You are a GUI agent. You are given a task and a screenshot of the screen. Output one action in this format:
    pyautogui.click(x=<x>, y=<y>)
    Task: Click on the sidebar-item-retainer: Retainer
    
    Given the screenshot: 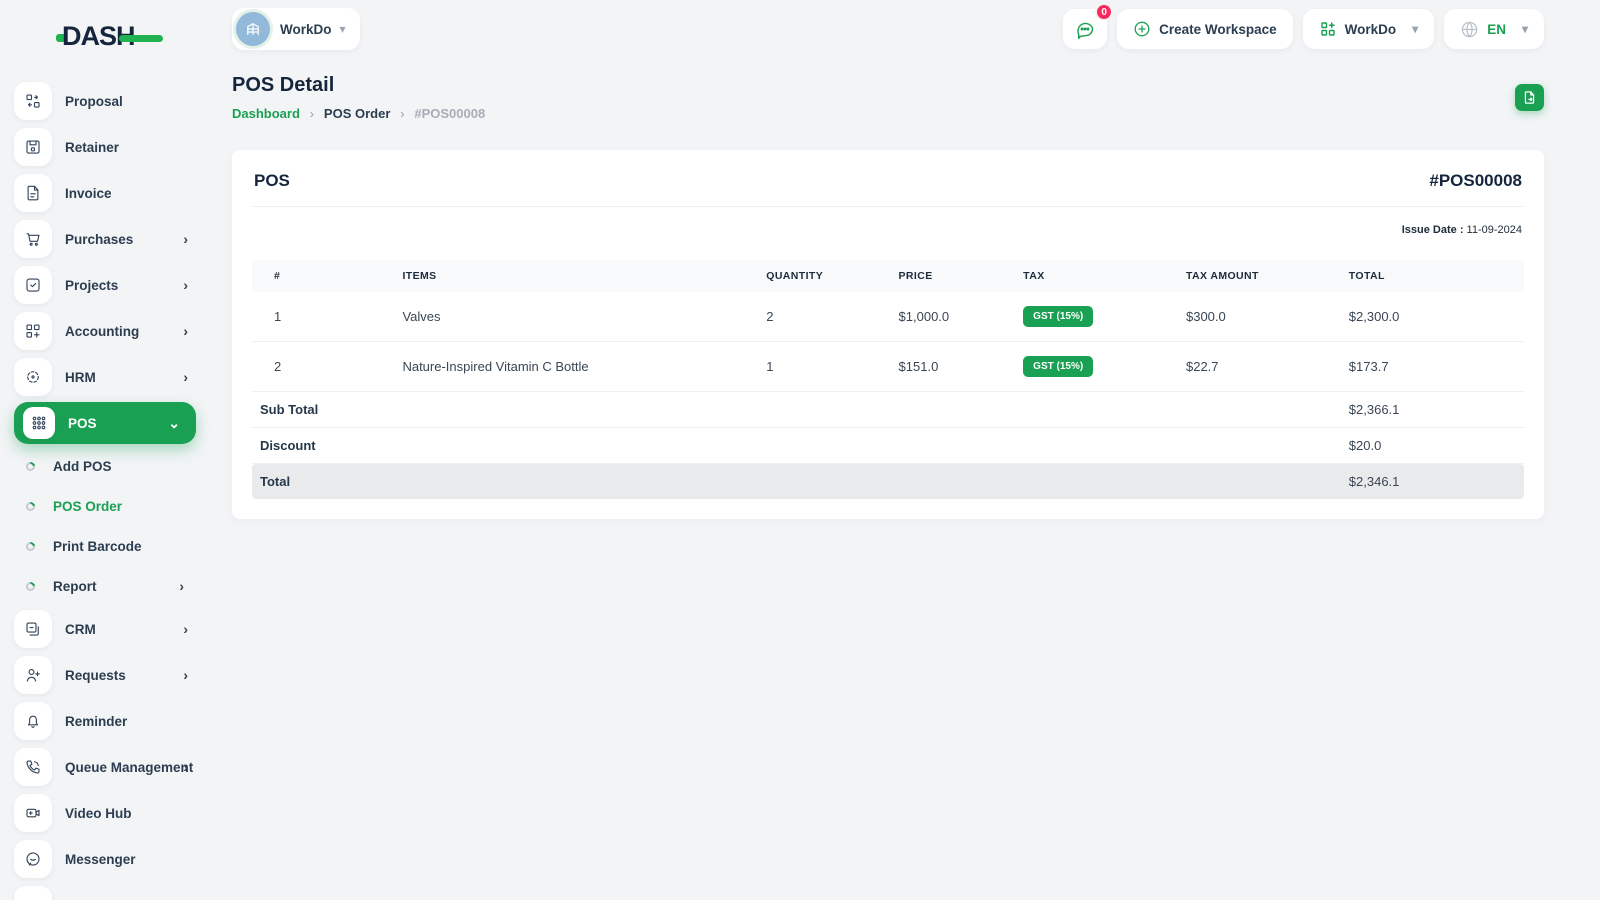 What is the action you would take?
    pyautogui.click(x=105, y=147)
    